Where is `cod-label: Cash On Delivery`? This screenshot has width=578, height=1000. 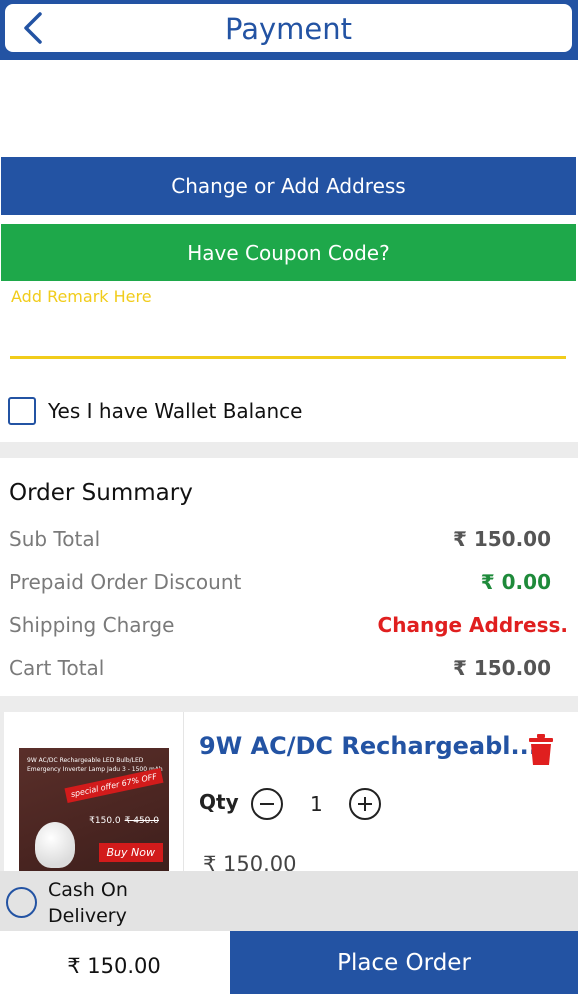
cod-label: Cash On Delivery is located at coordinates (88, 903).